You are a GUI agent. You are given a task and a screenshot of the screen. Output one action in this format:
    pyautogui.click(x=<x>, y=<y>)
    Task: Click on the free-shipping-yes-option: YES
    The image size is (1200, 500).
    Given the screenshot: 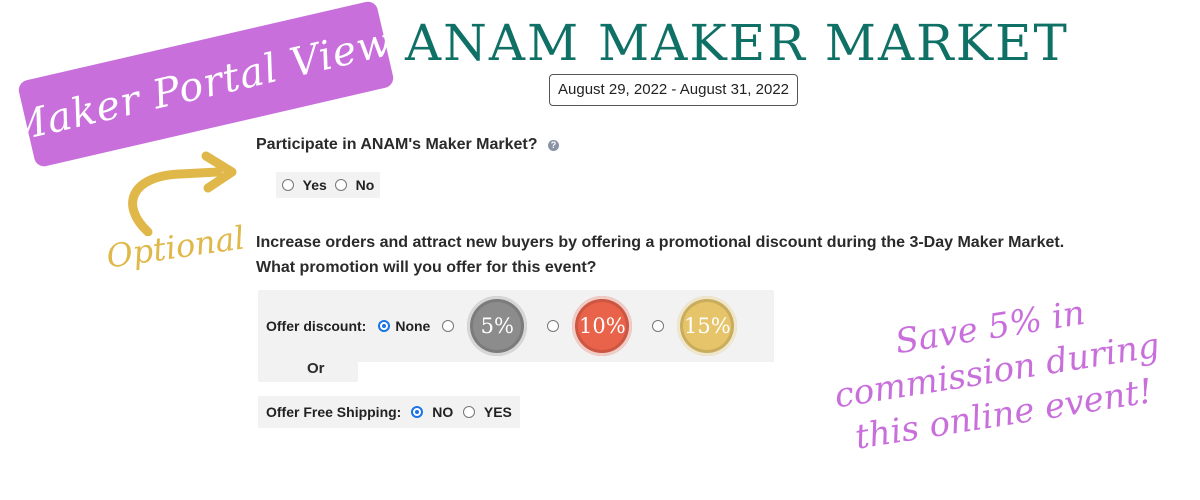 What is the action you would take?
    pyautogui.click(x=487, y=412)
    